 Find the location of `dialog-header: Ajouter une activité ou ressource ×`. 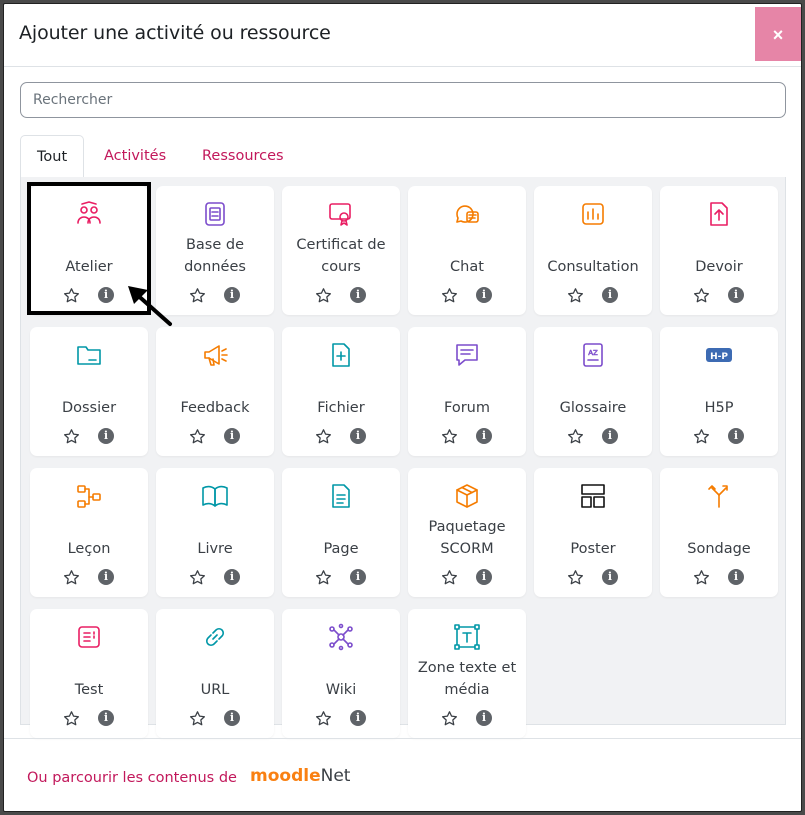

dialog-header: Ajouter une activité ou ressource × is located at coordinates (402, 35).